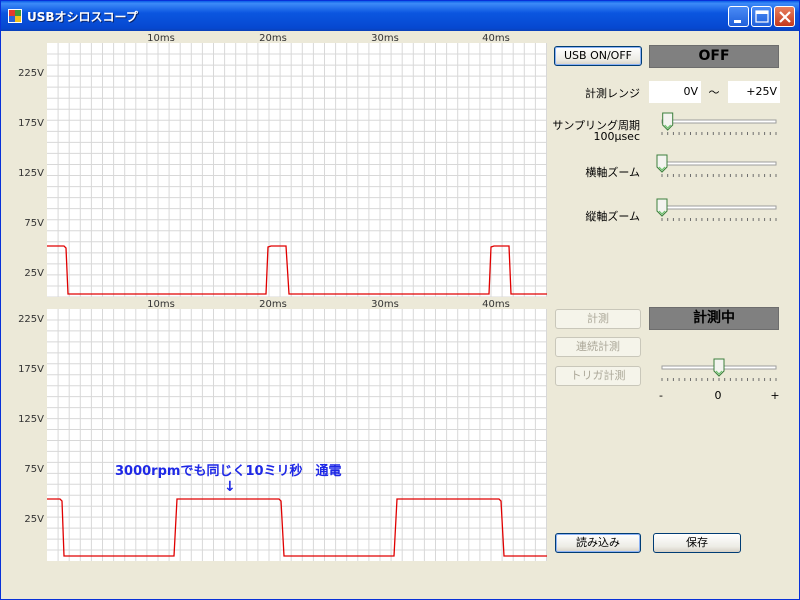 Image resolution: width=800 pixels, height=600 pixels. I want to click on continuous-measure-button: 連続計測, so click(598, 347).